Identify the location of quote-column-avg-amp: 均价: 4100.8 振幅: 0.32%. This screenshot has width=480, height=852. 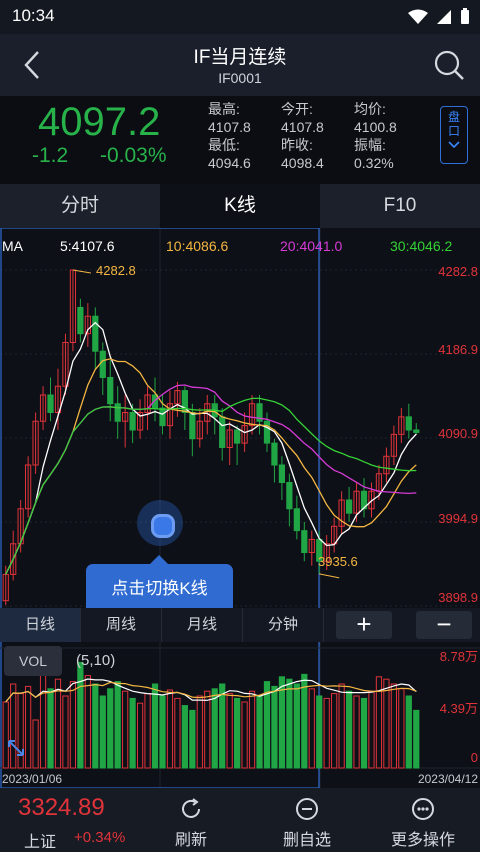
(375, 136).